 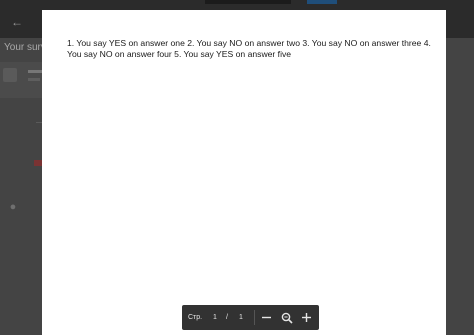 I want to click on plus-icon, so click(x=306, y=317).